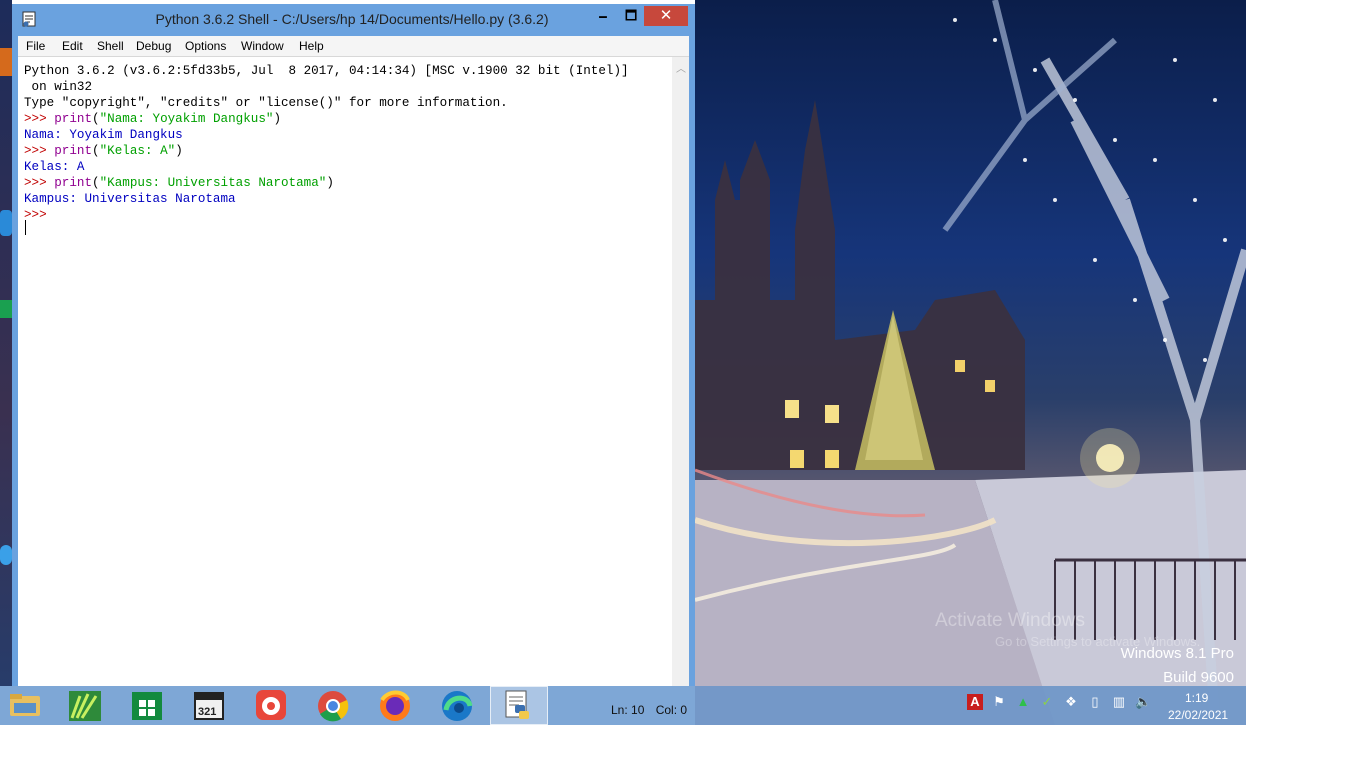  What do you see at coordinates (311, 46) in the screenshot?
I see `menu-help: Help` at bounding box center [311, 46].